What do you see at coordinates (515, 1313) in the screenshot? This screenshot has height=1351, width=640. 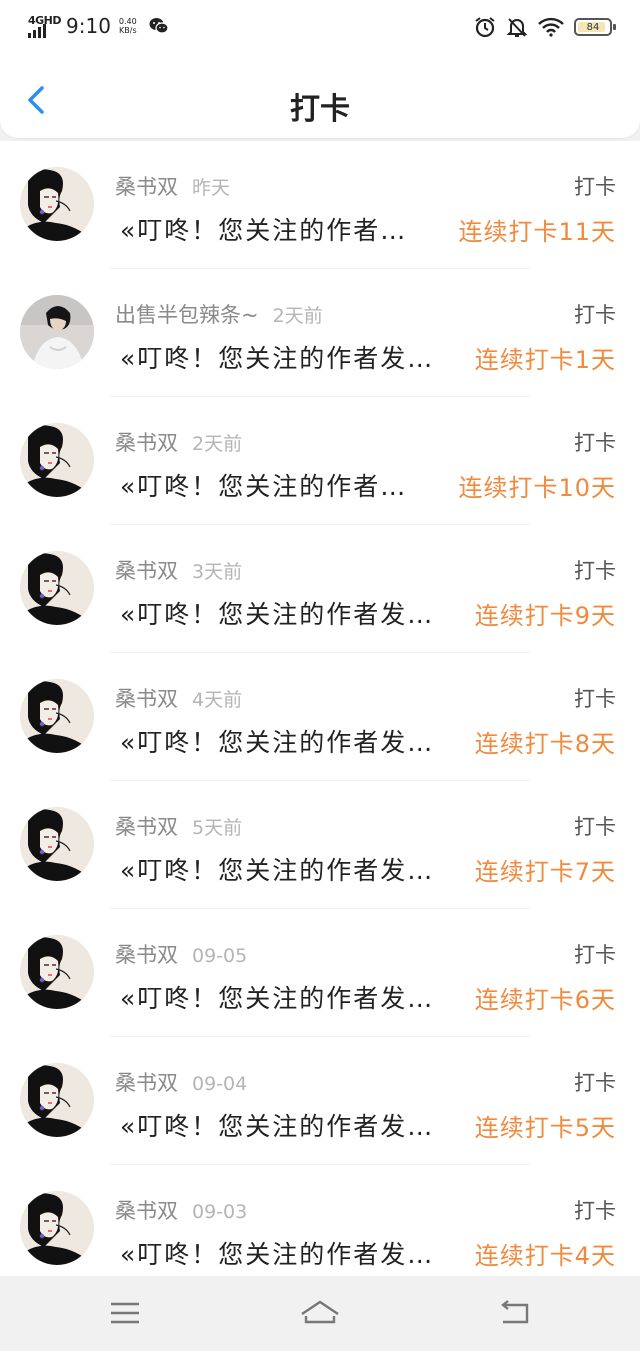 I see `back-icon` at bounding box center [515, 1313].